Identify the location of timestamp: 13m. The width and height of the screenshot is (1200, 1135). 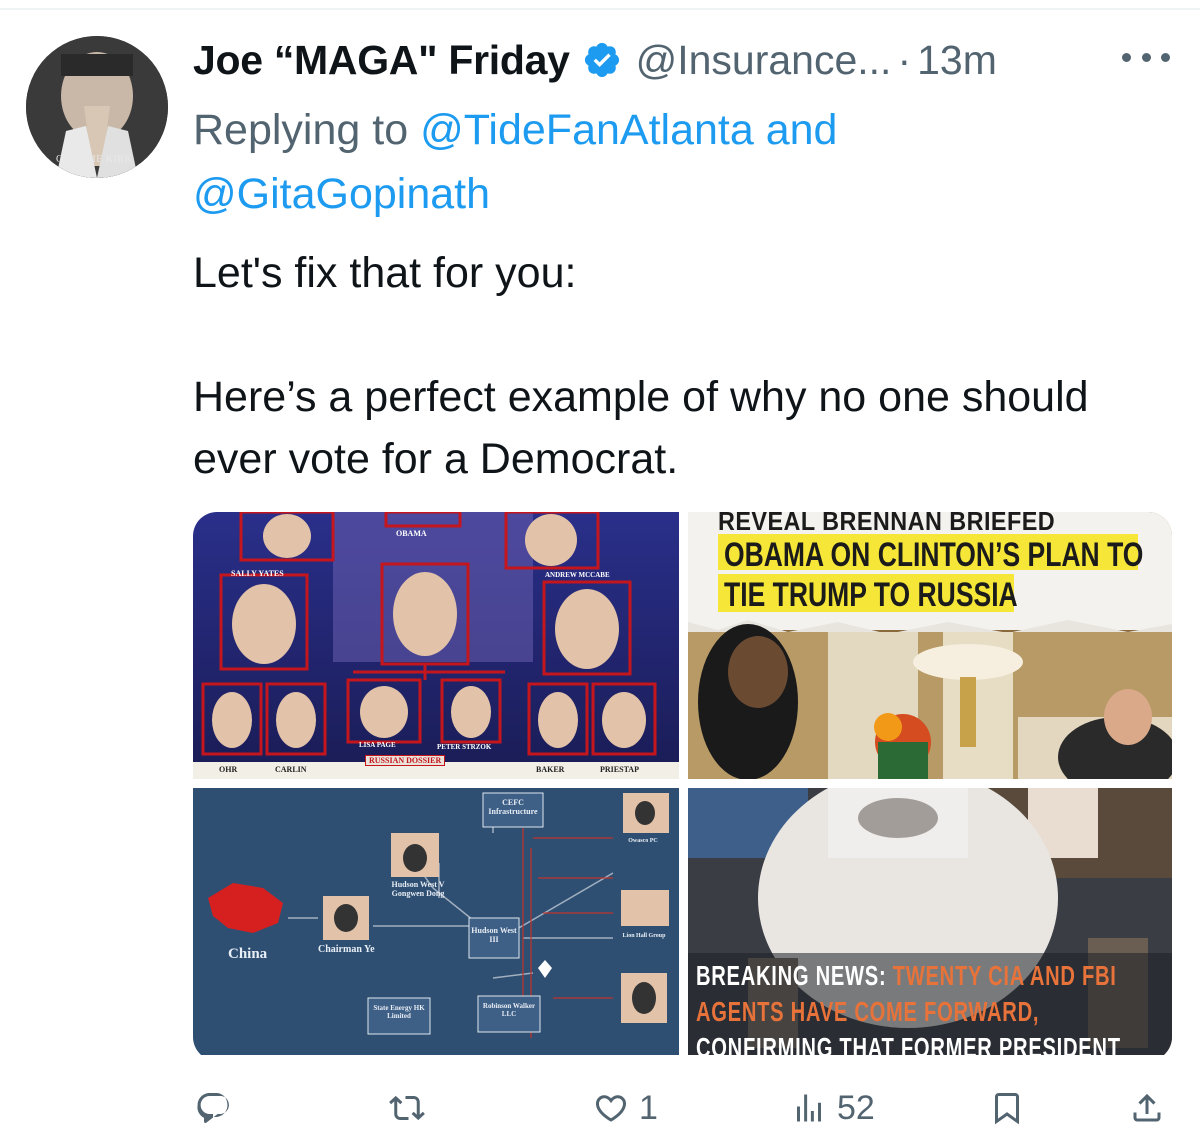
(957, 60).